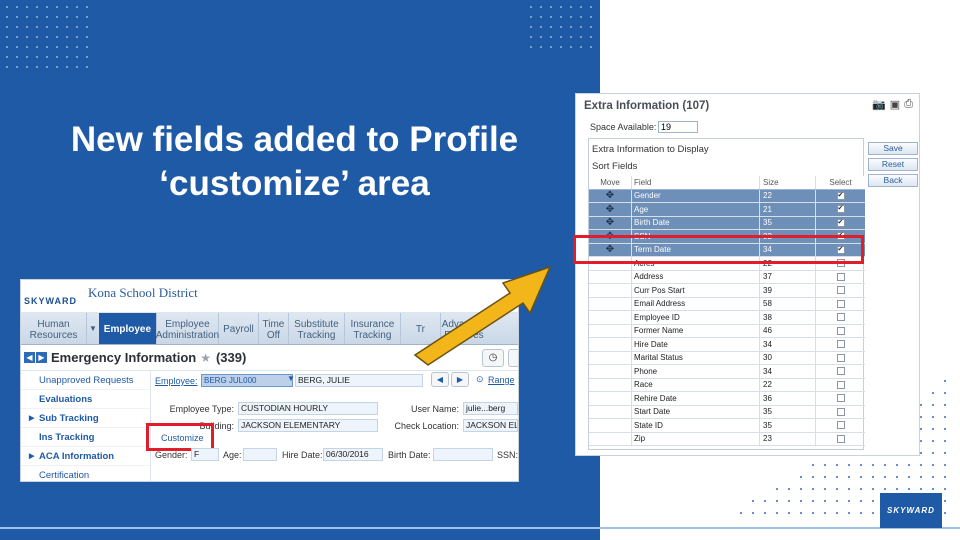 The width and height of the screenshot is (960, 540). What do you see at coordinates (85, 473) in the screenshot?
I see `sidebar-item-certification: Certification` at bounding box center [85, 473].